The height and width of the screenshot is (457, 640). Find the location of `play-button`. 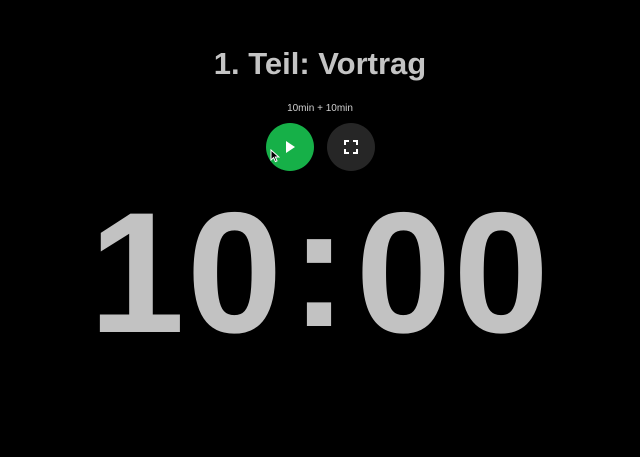

play-button is located at coordinates (289, 147).